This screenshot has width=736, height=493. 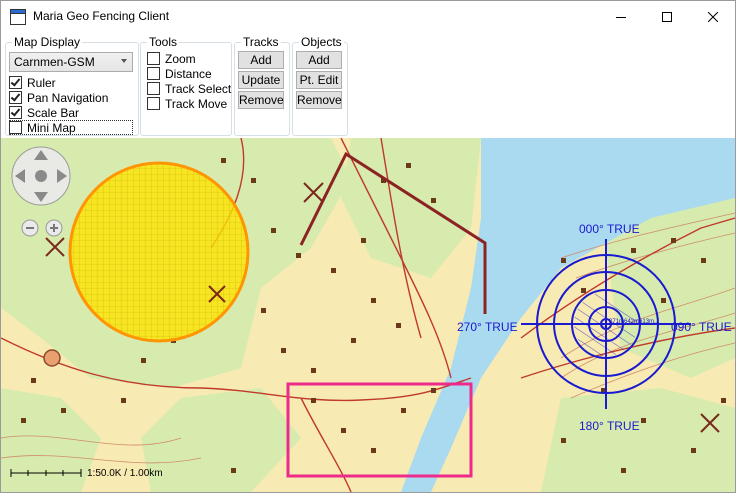 I want to click on geofence-circle, so click(x=159, y=252).